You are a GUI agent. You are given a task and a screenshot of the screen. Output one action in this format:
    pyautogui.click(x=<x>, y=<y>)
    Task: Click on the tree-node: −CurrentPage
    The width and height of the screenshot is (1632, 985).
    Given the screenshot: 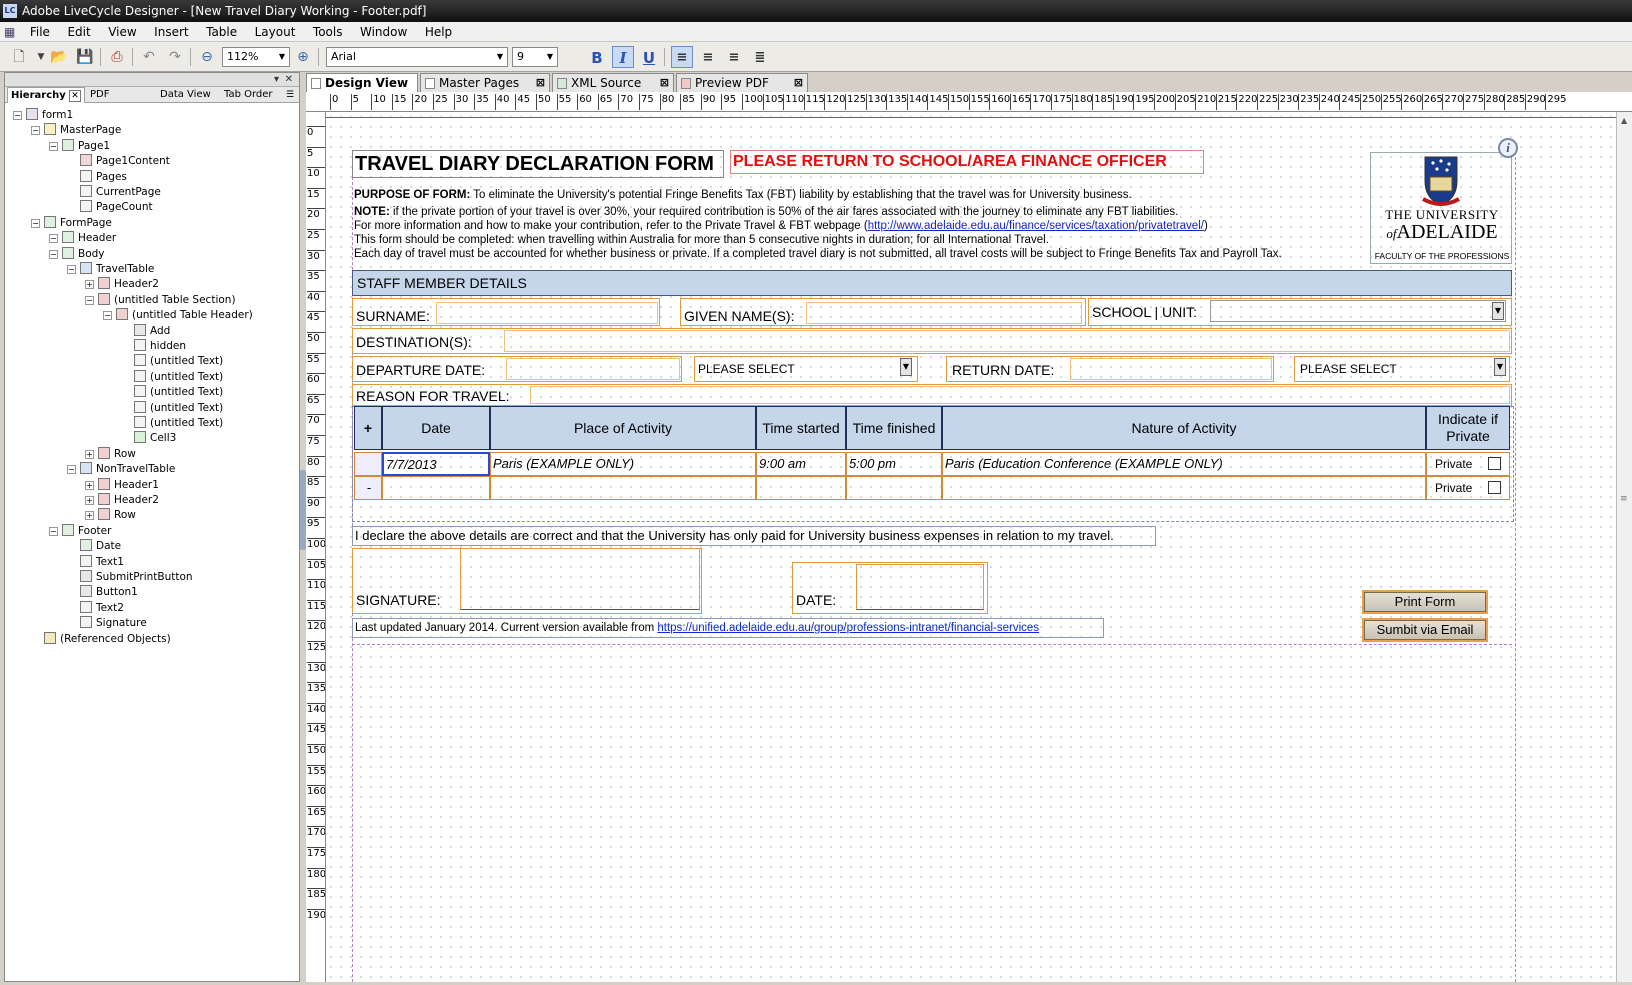 What is the action you would take?
    pyautogui.click(x=114, y=192)
    